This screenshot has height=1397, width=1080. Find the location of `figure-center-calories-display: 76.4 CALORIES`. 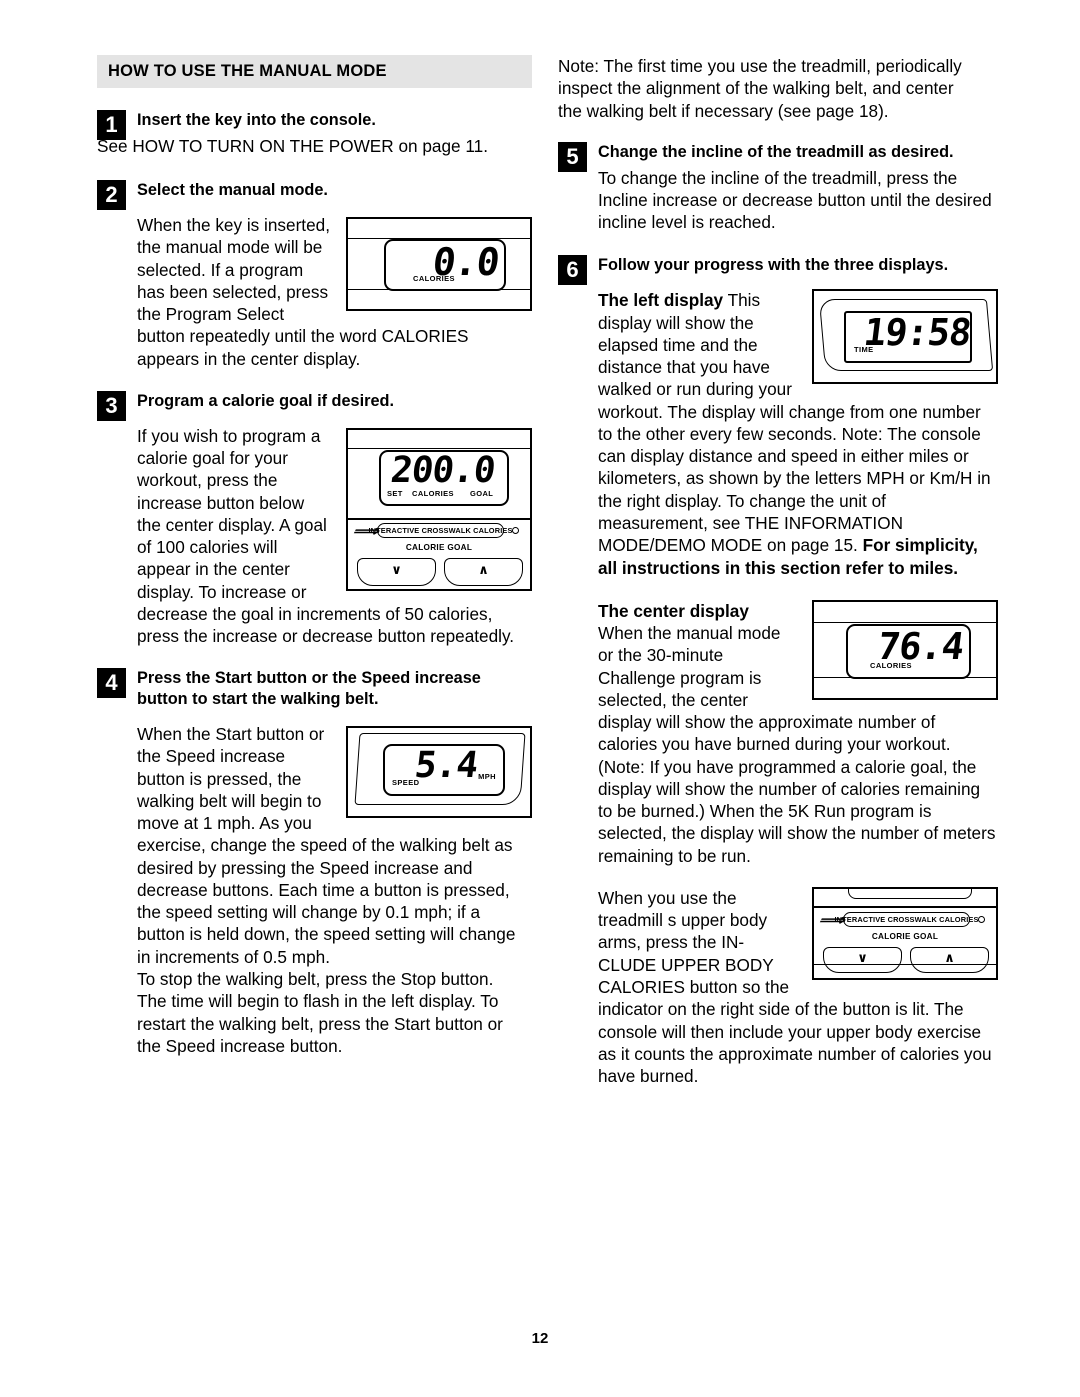

figure-center-calories-display: 76.4 CALORIES is located at coordinates (905, 649).